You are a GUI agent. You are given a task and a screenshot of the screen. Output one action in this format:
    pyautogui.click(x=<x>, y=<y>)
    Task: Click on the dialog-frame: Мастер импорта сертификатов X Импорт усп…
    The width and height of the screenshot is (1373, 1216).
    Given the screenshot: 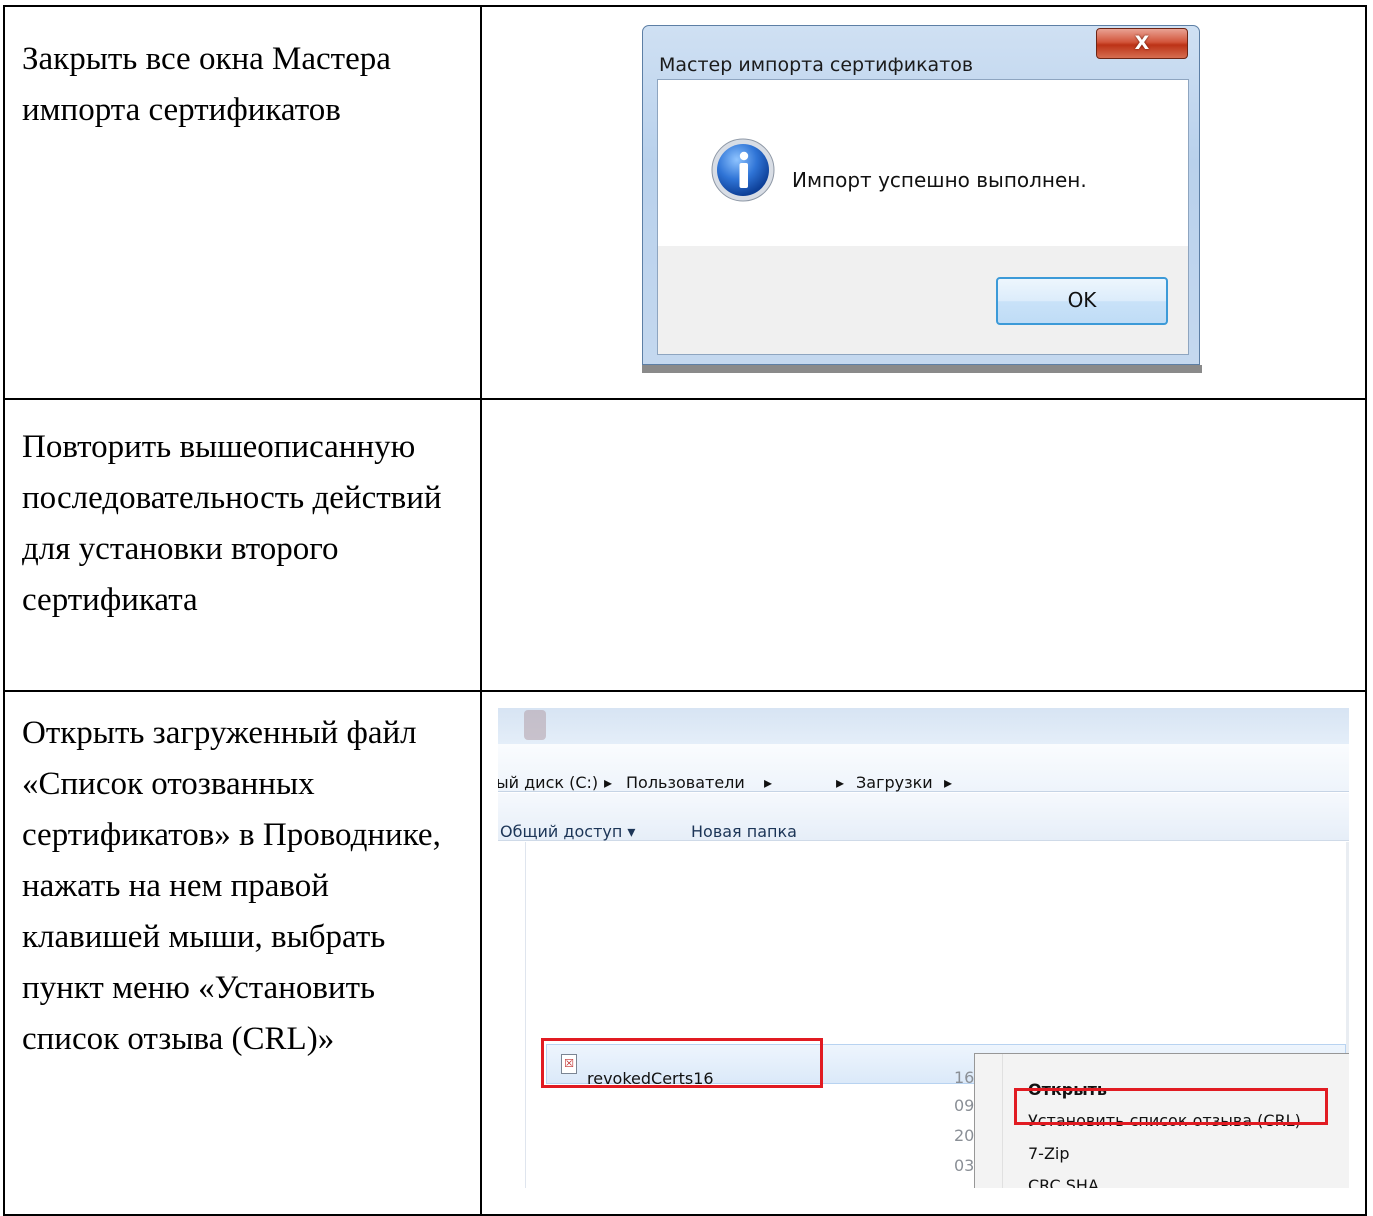 What is the action you would take?
    pyautogui.click(x=921, y=195)
    